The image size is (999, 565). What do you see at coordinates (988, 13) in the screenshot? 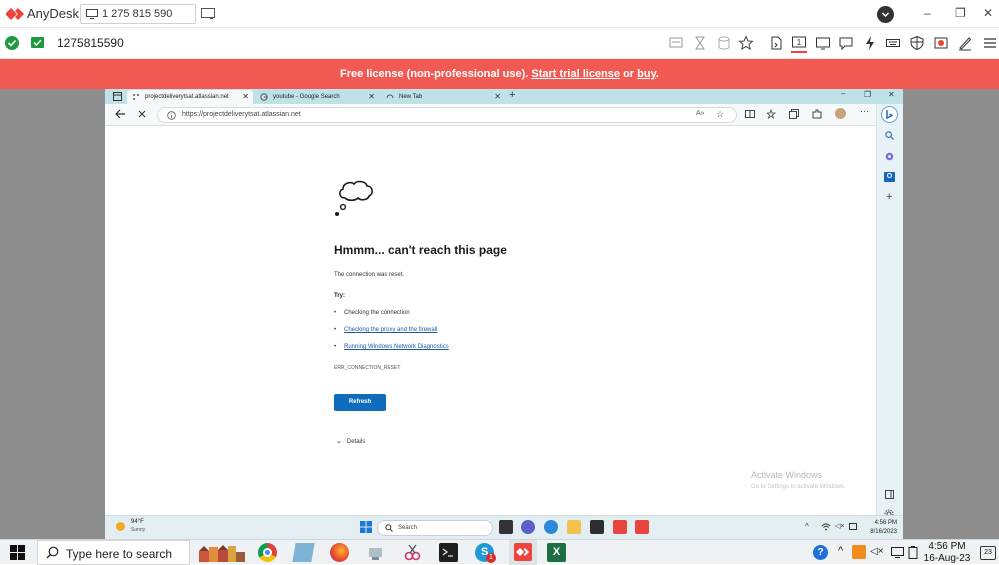
I see `close-button: ✕` at bounding box center [988, 13].